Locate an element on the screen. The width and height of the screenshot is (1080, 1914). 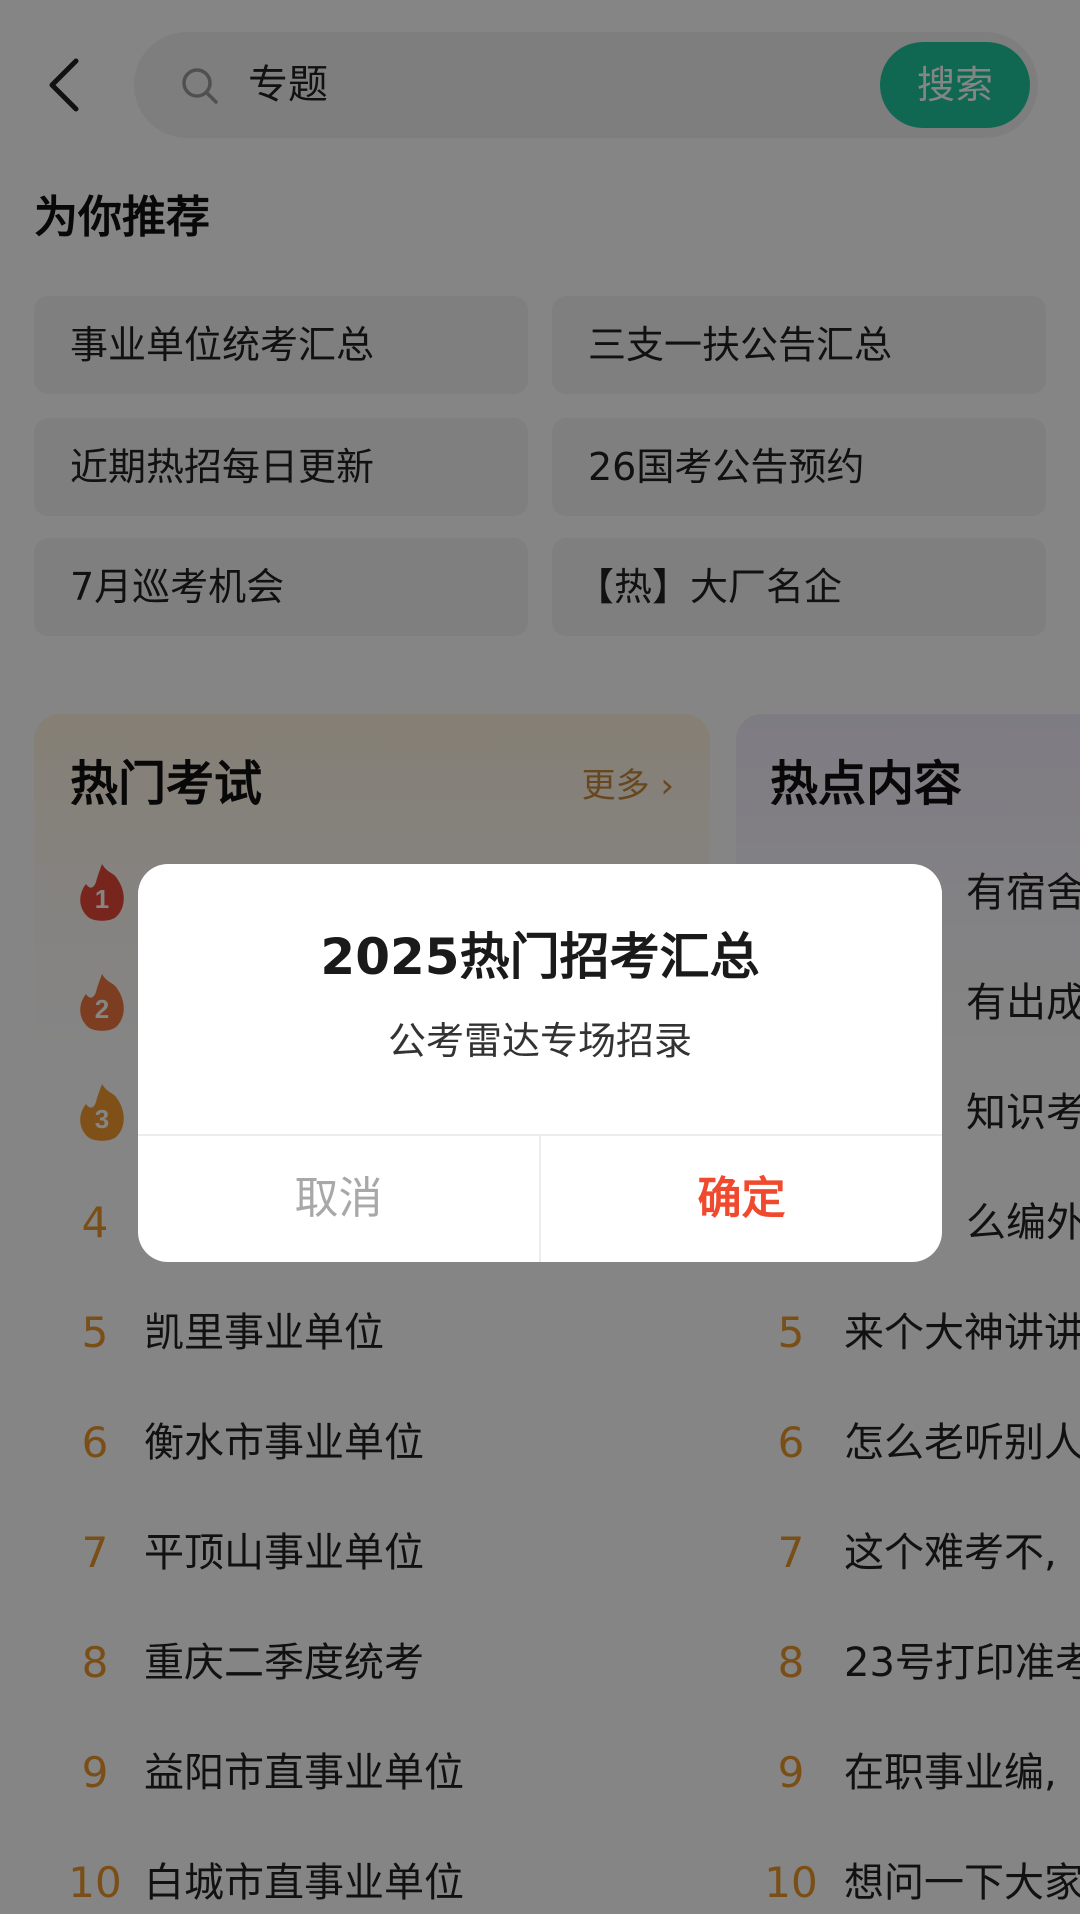
dialog-title: 2025热门招考汇总 is located at coordinates (540, 957).